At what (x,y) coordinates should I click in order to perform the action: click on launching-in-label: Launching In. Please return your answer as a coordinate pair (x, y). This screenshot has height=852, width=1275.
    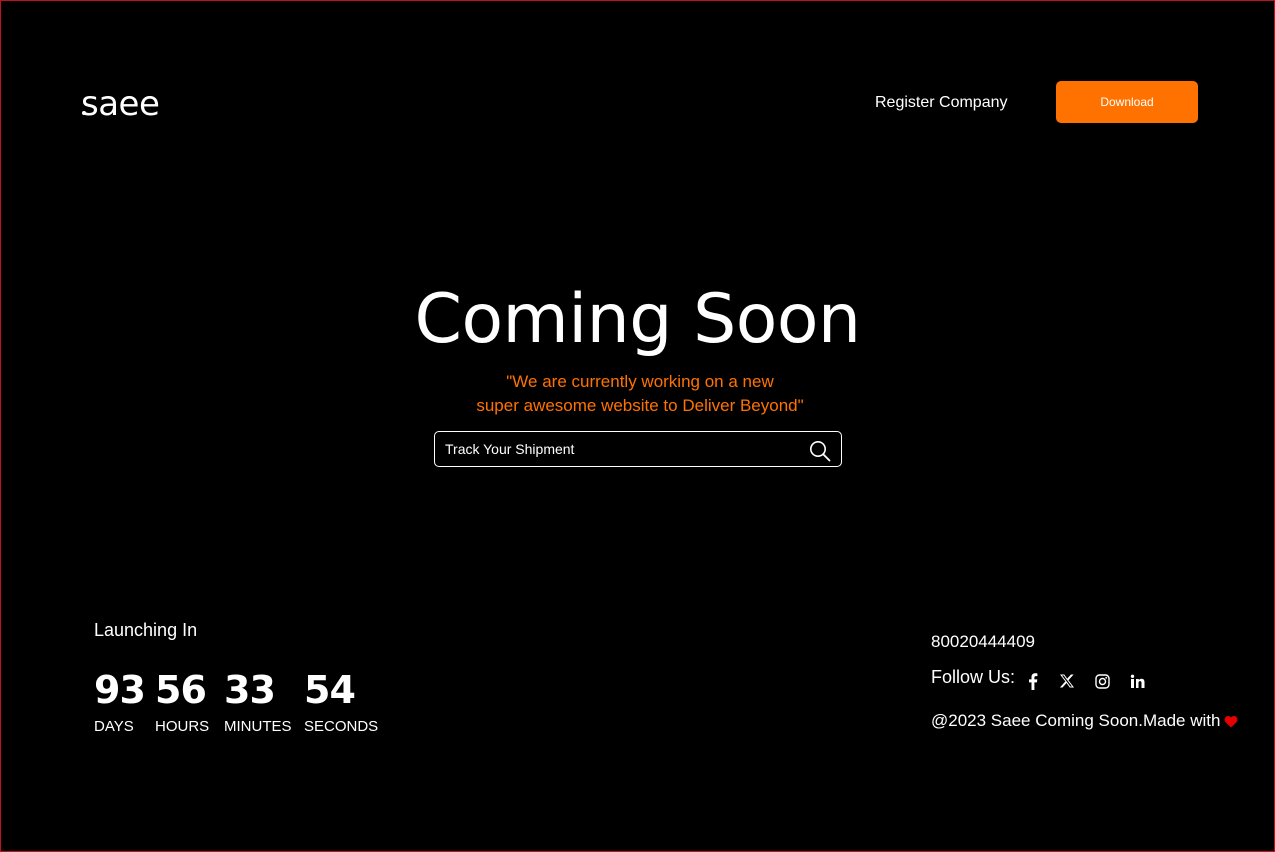
    Looking at the image, I should click on (146, 630).